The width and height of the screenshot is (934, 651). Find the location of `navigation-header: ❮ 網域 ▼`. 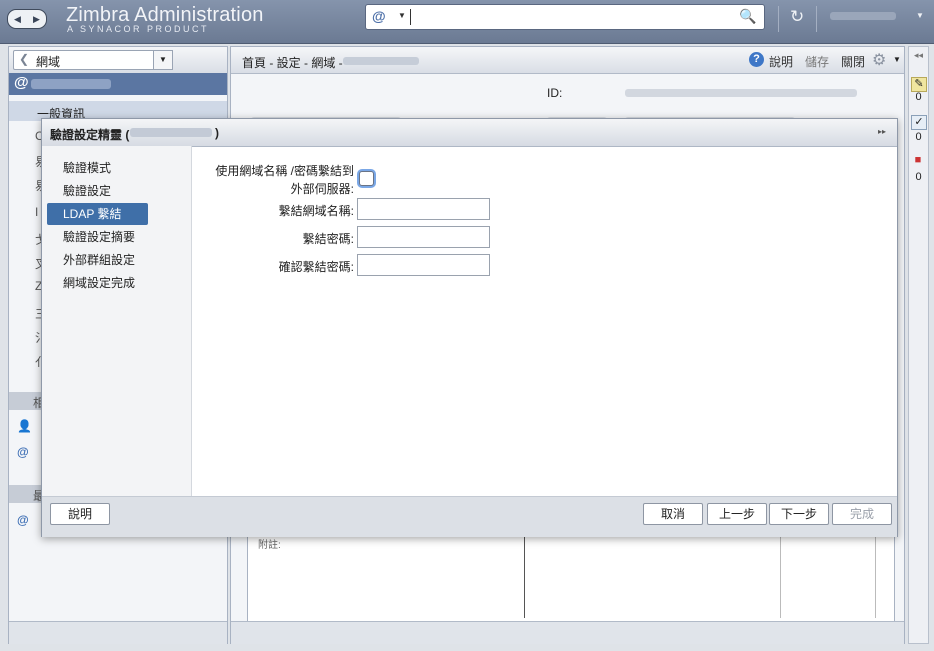

navigation-header: ❮ 網域 ▼ is located at coordinates (118, 60).